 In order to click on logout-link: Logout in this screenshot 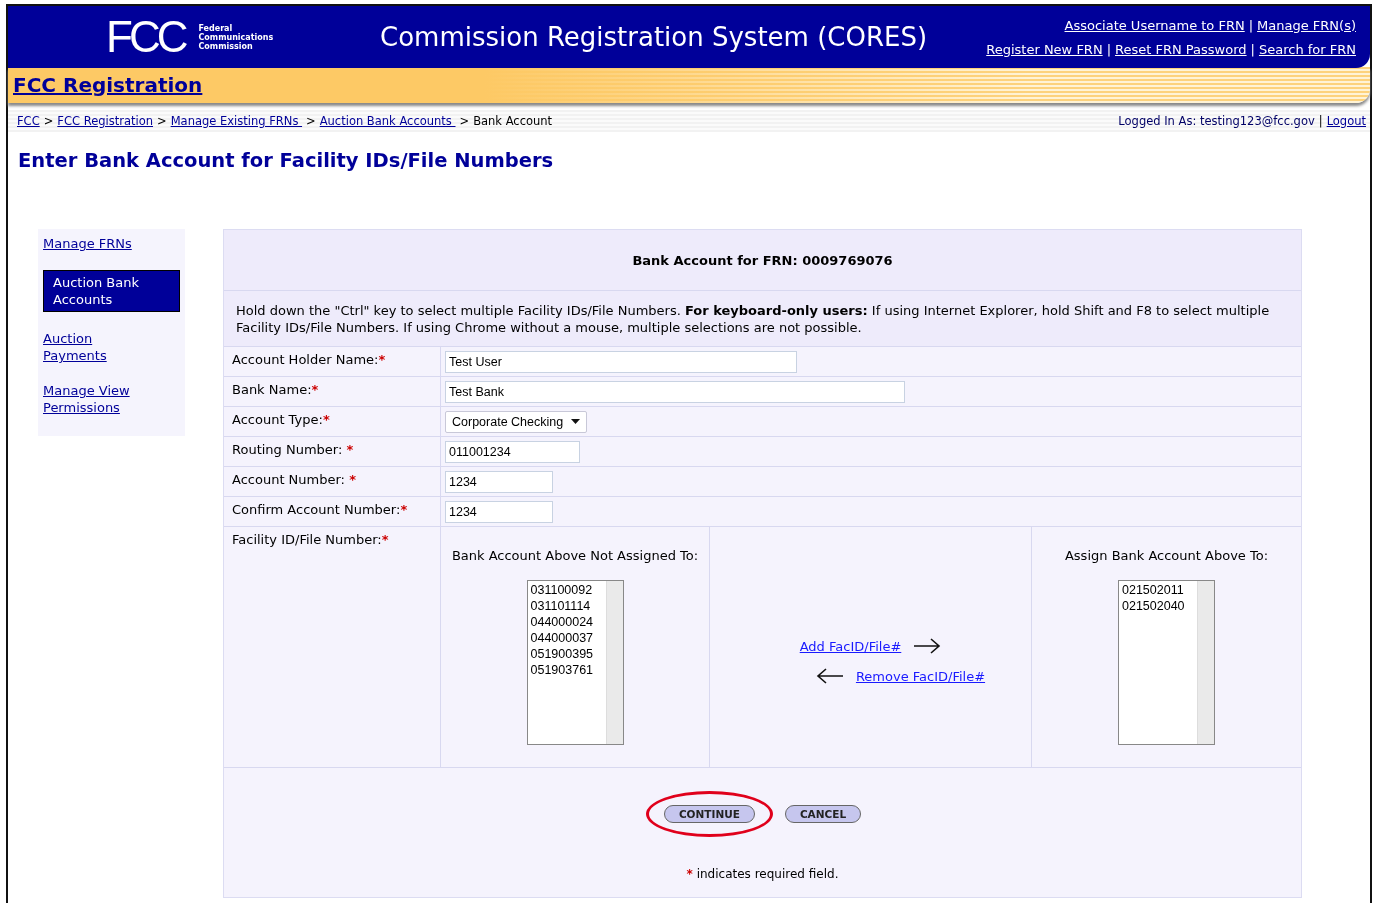, I will do `click(1346, 121)`.